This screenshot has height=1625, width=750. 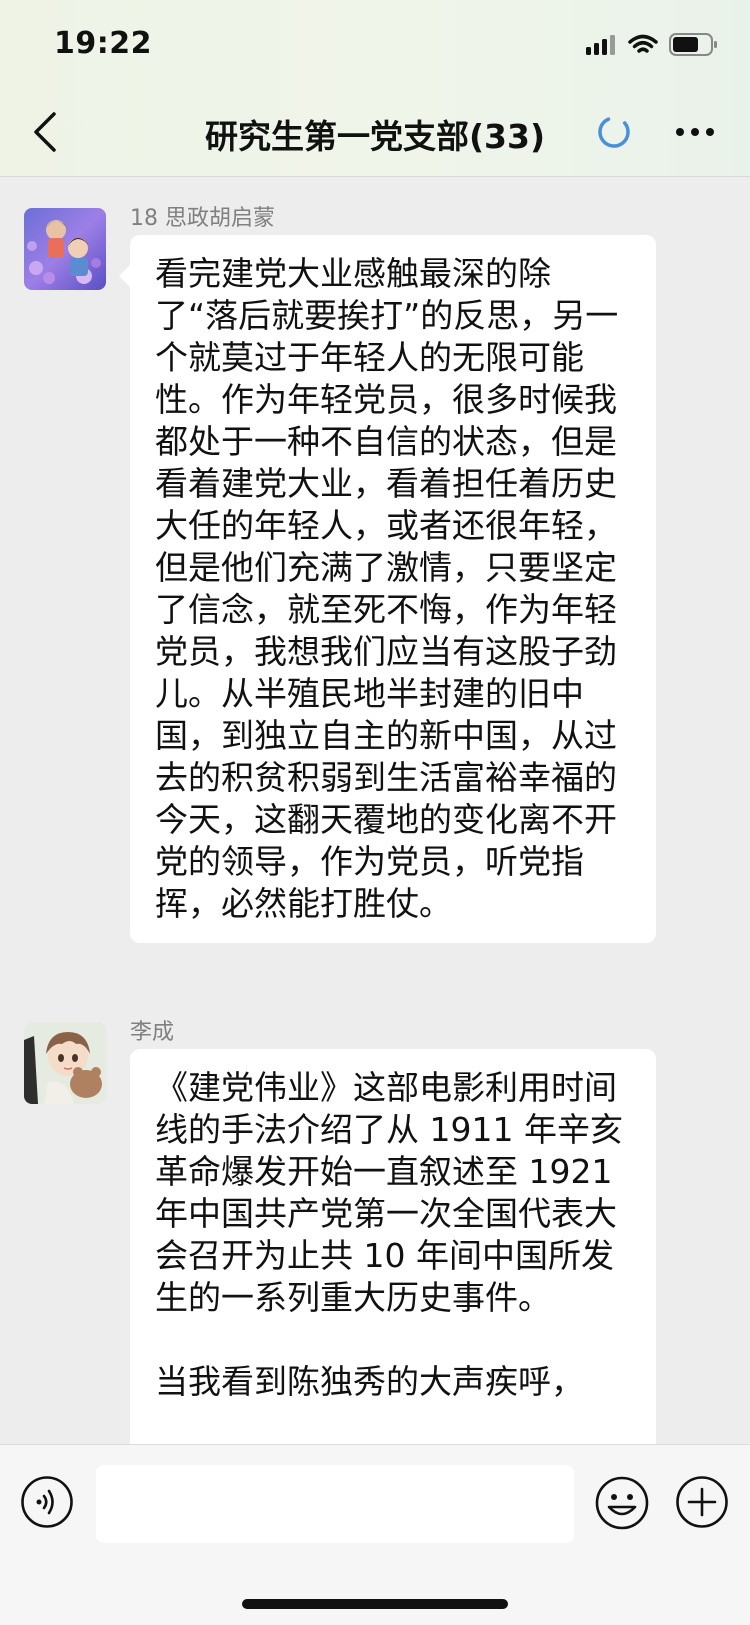 I want to click on wifi-icon, so click(x=643, y=43).